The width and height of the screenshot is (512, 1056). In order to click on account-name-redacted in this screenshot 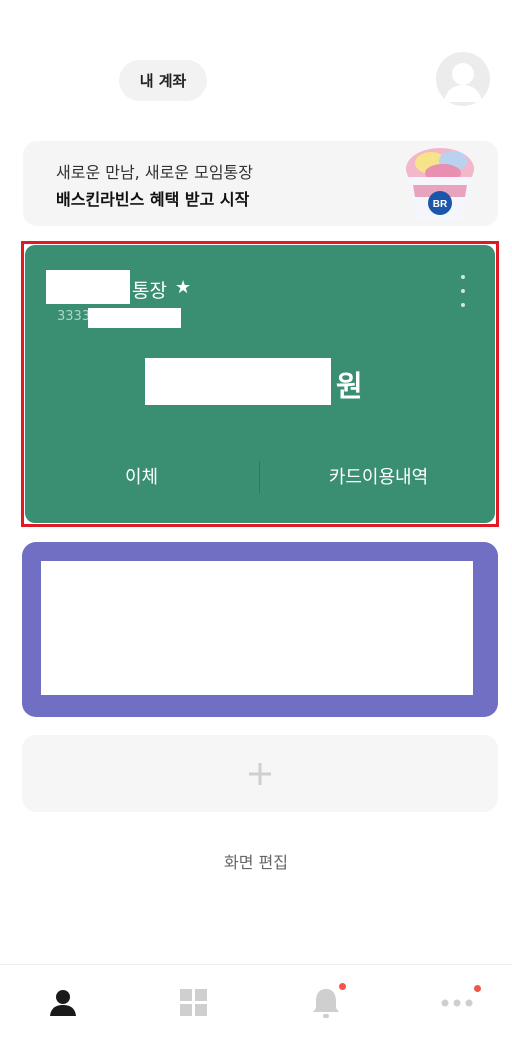, I will do `click(88, 287)`.